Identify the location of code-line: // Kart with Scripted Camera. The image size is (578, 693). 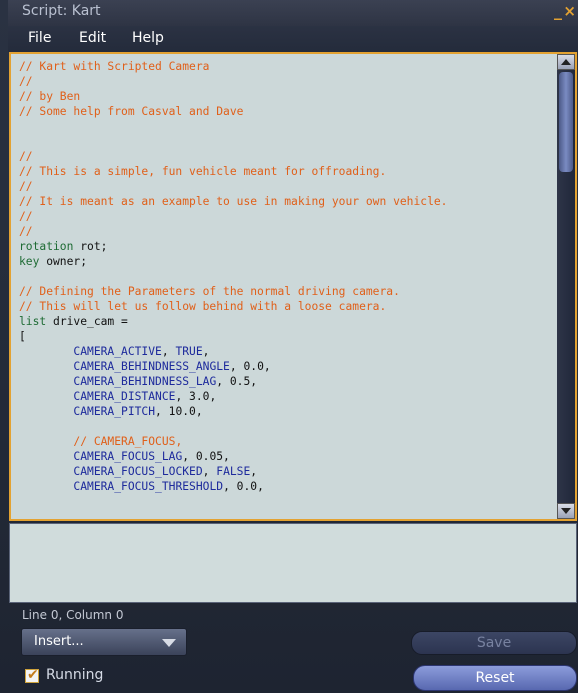
(288, 66).